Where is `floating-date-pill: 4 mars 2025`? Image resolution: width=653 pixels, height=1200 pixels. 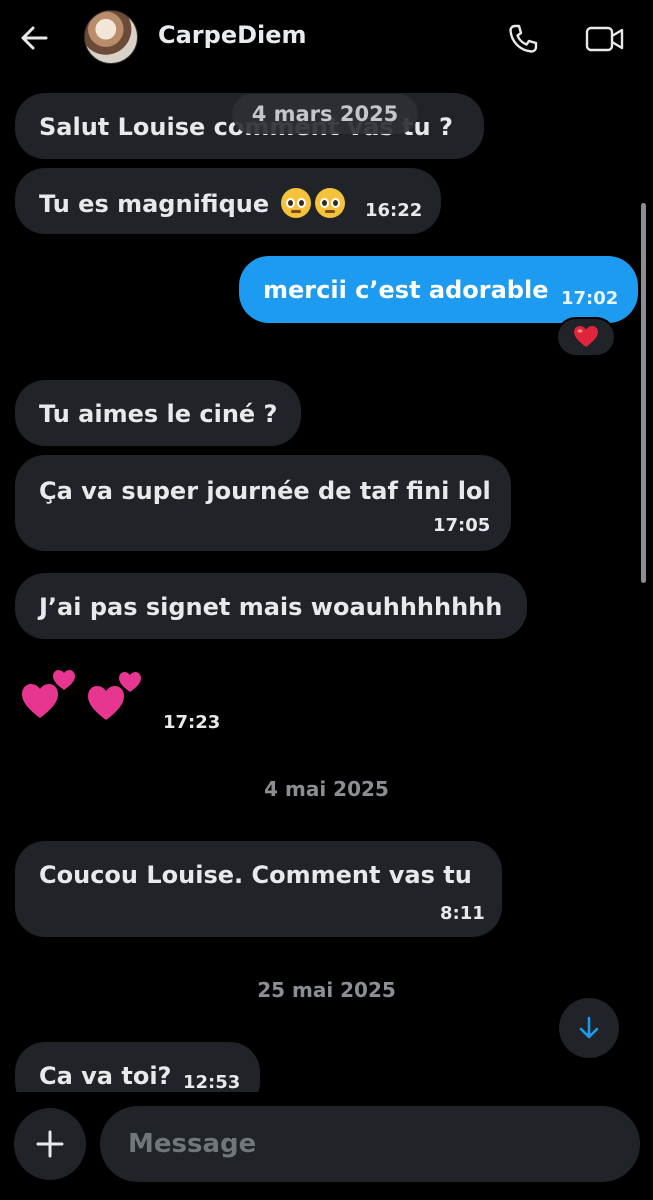
floating-date-pill: 4 mars 2025 is located at coordinates (325, 114).